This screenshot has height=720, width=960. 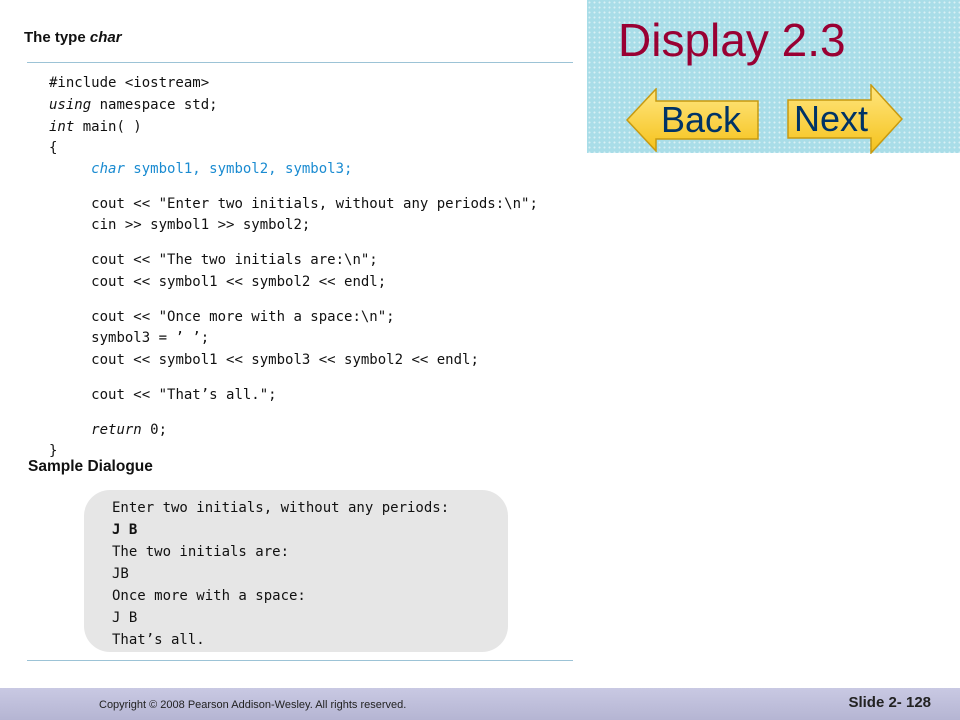 What do you see at coordinates (222, 169) in the screenshot?
I see `code-line-highlighted: char symbol1, symbol2, symbol3;` at bounding box center [222, 169].